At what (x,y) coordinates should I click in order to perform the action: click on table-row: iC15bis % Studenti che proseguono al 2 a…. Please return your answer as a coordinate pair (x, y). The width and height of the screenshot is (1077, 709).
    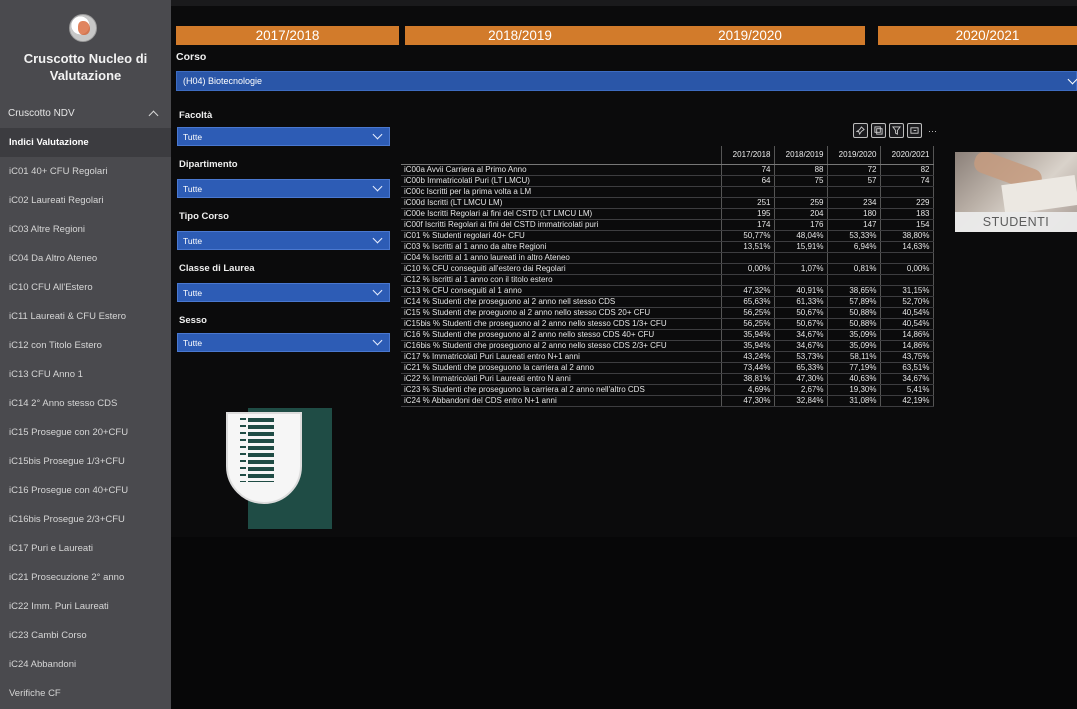
    Looking at the image, I should click on (667, 324).